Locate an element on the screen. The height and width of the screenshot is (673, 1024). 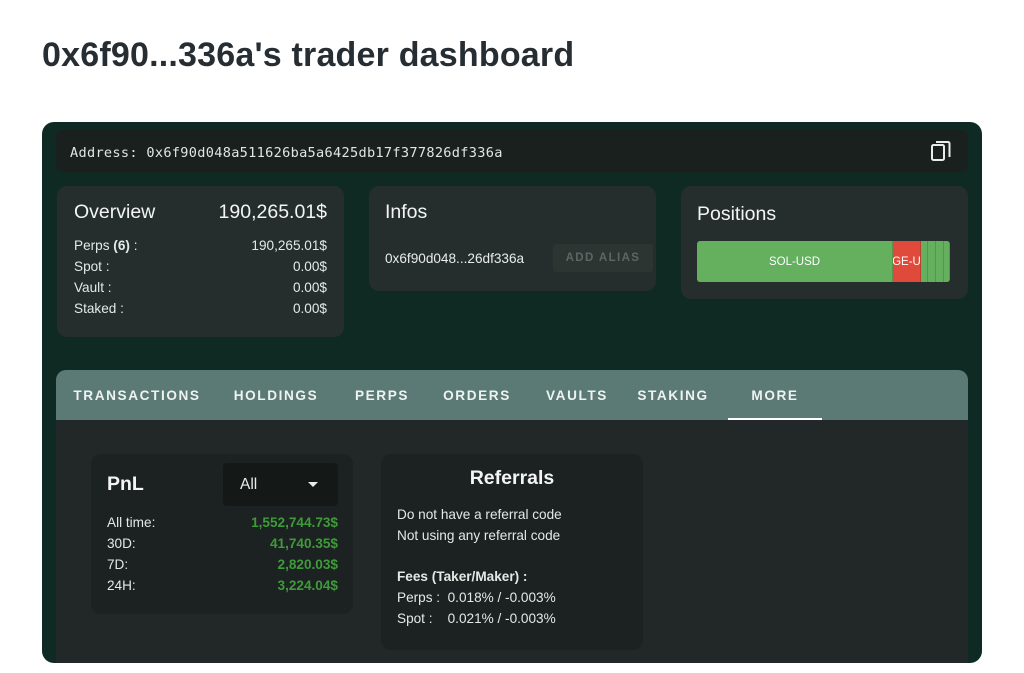
copy-icon is located at coordinates (941, 152).